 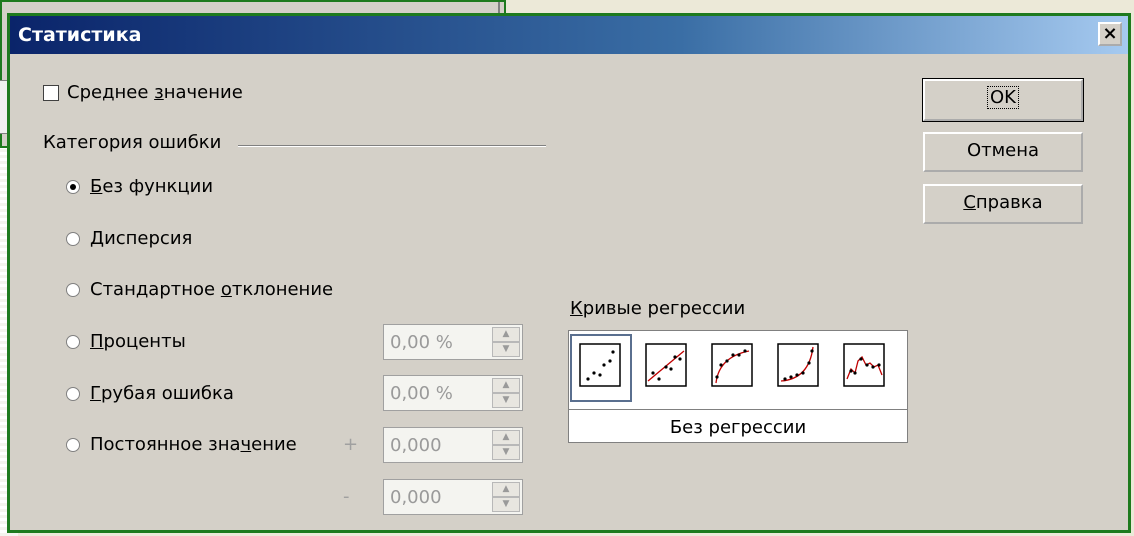 I want to click on radio-label: Без функции, so click(x=152, y=186).